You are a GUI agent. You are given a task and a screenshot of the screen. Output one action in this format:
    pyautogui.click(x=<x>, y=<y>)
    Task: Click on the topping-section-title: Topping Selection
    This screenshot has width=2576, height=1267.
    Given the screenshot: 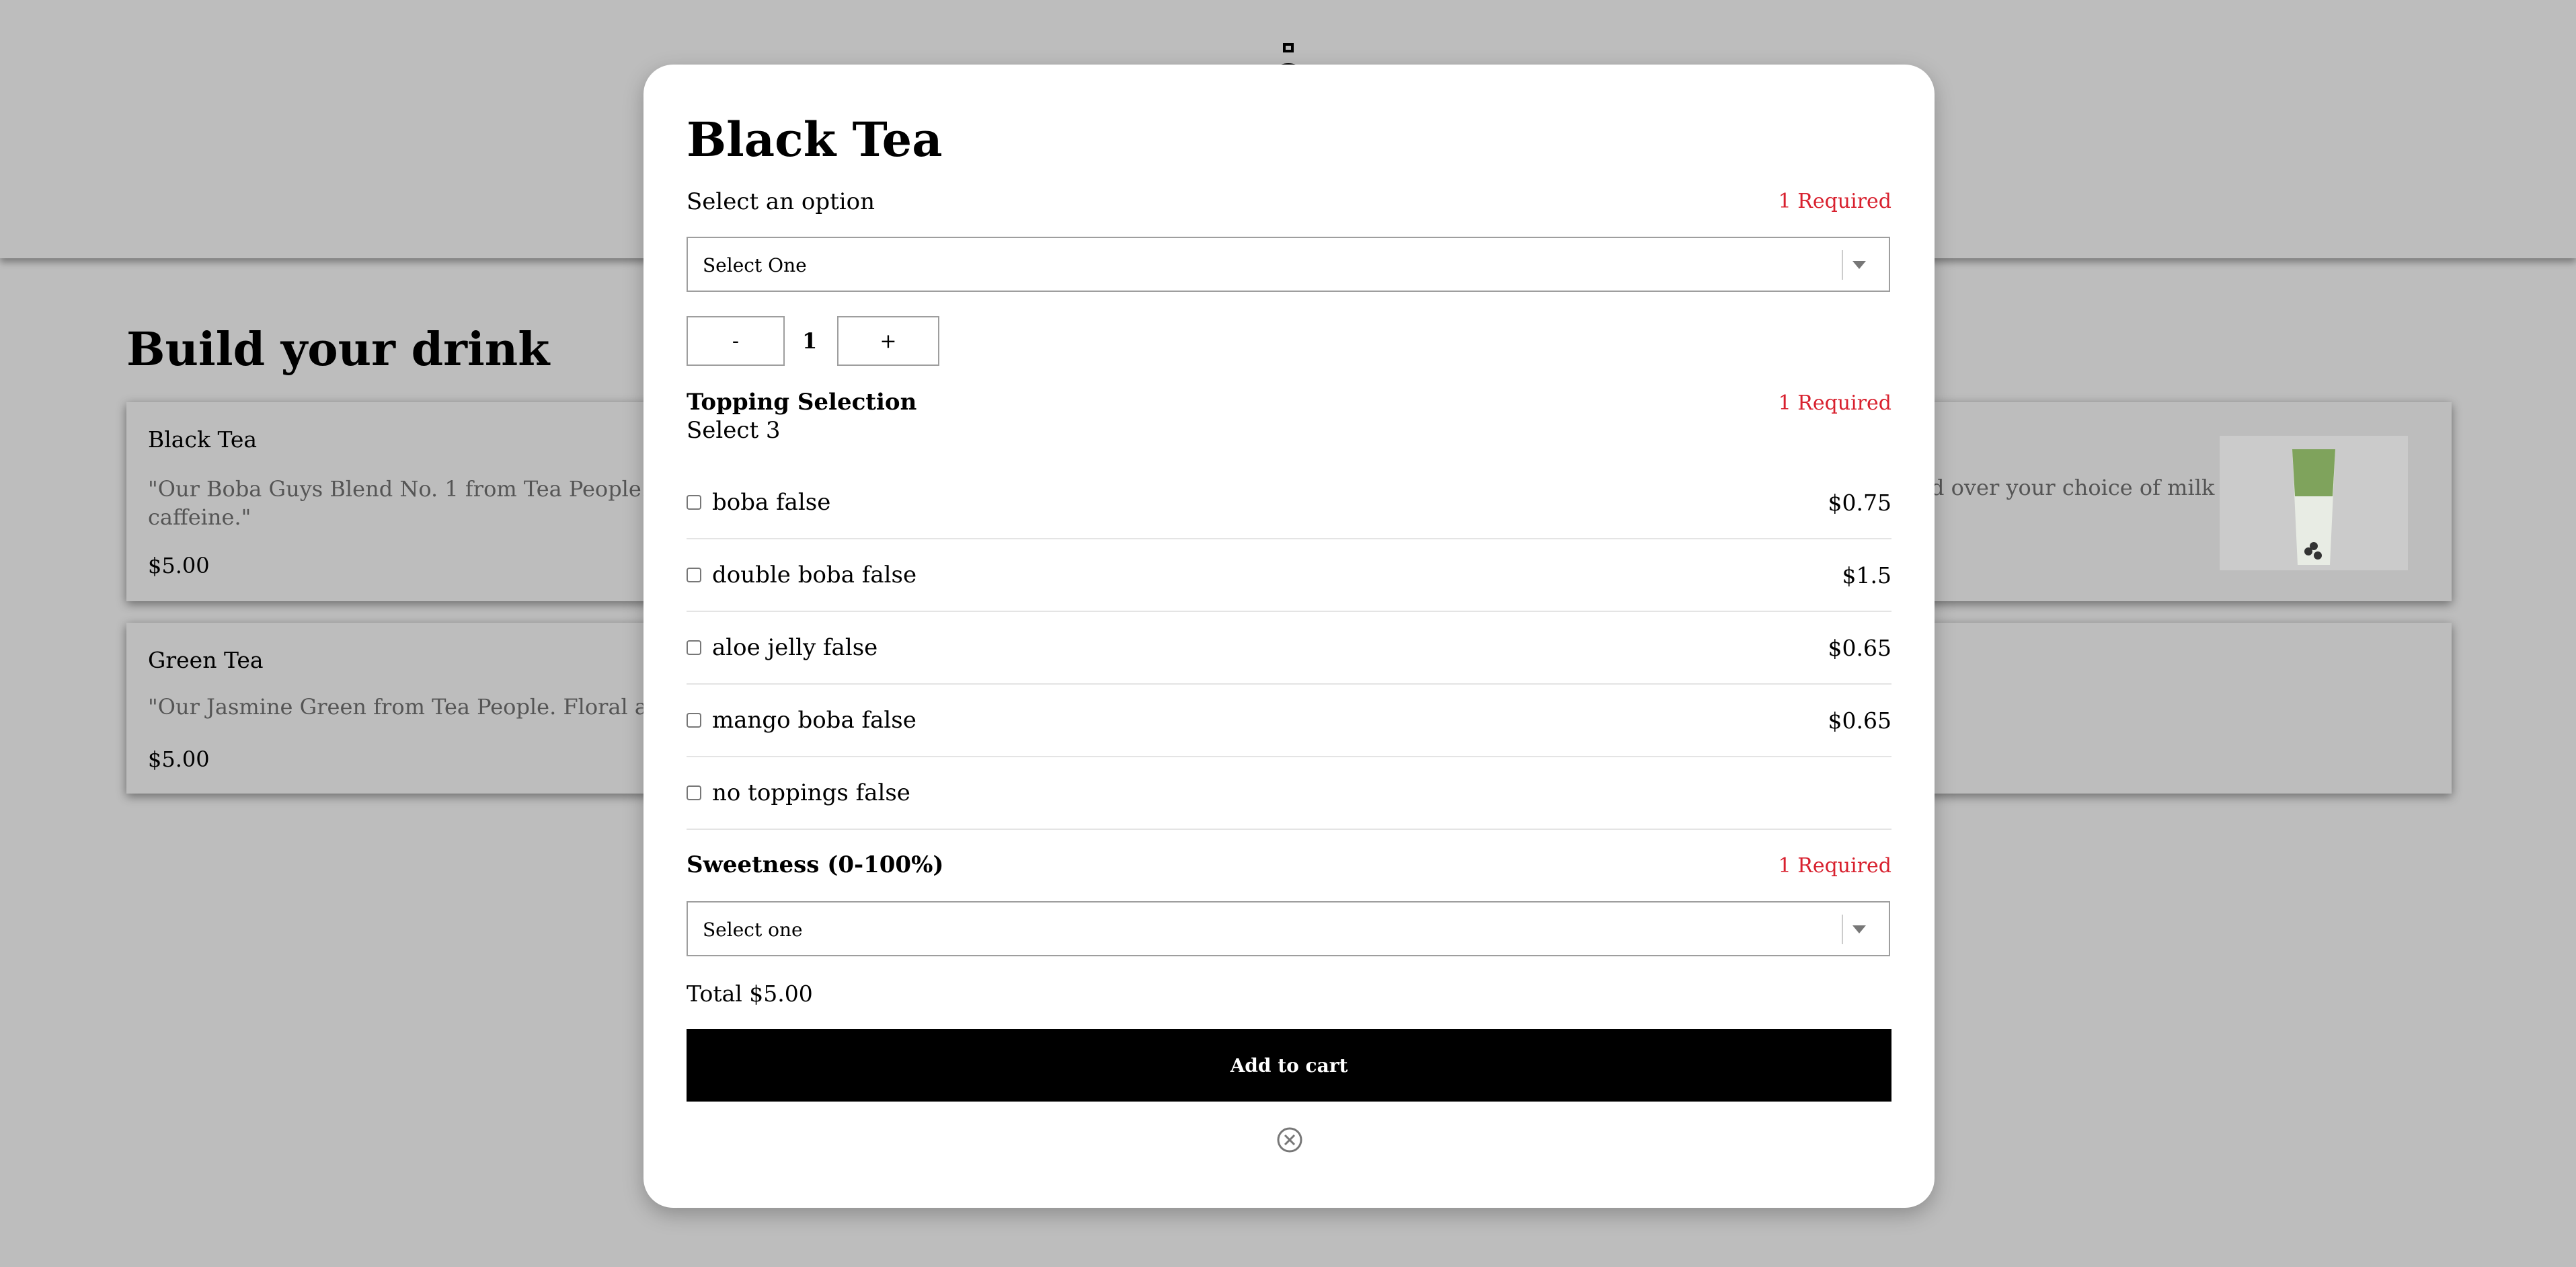 What is the action you would take?
    pyautogui.click(x=802, y=403)
    